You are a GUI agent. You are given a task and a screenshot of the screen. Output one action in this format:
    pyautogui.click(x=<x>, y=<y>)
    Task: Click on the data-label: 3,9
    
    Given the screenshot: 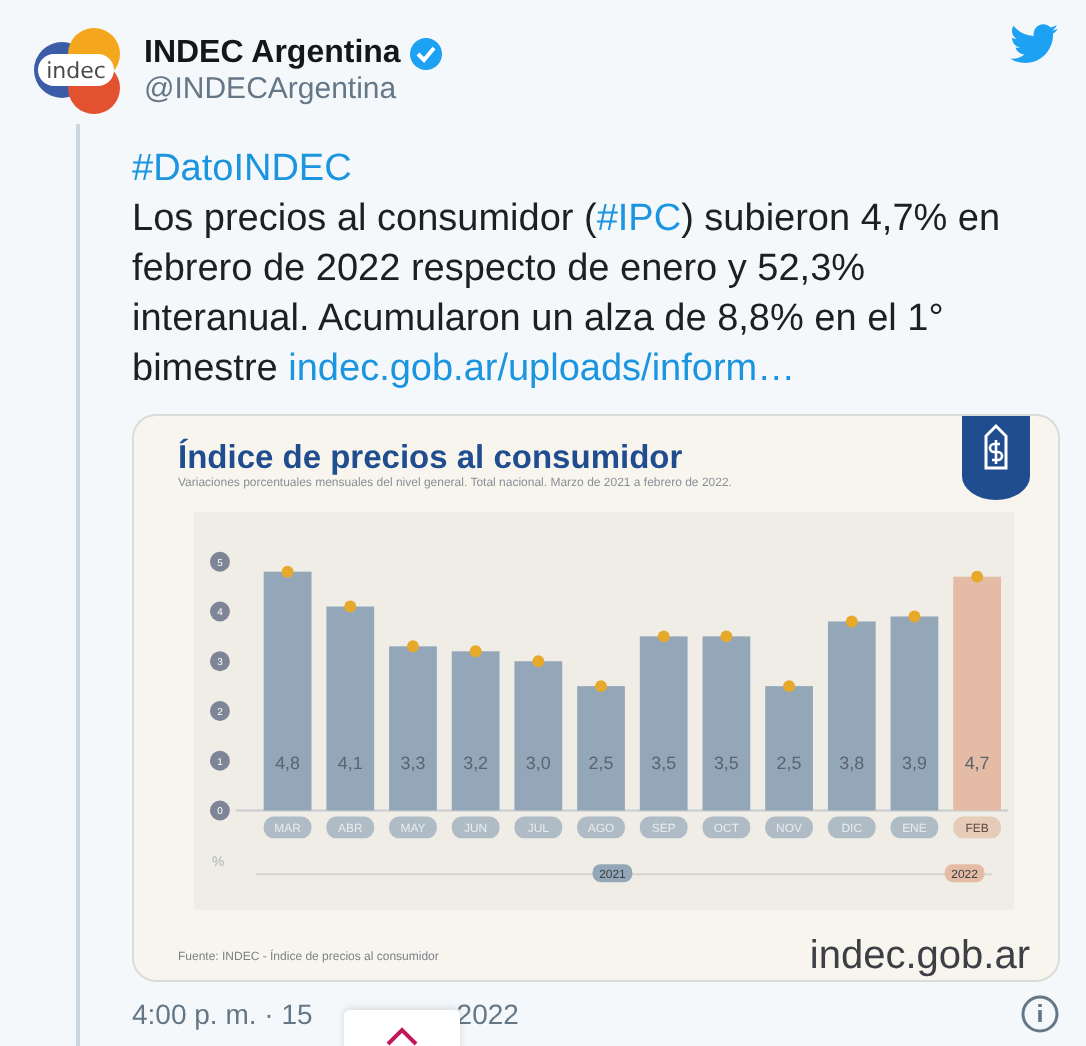 What is the action you would take?
    pyautogui.click(x=914, y=762)
    